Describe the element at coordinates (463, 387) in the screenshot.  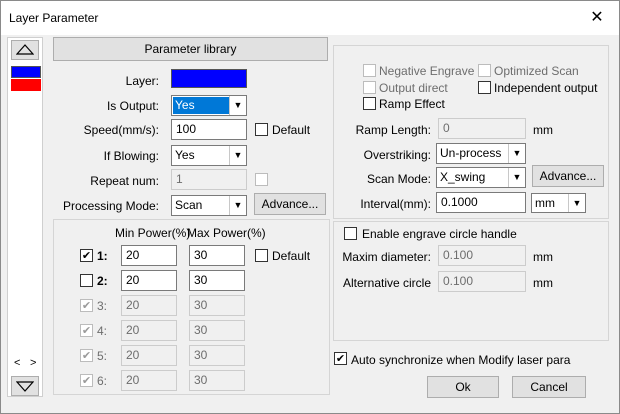
I see `ok-button: Ok` at that location.